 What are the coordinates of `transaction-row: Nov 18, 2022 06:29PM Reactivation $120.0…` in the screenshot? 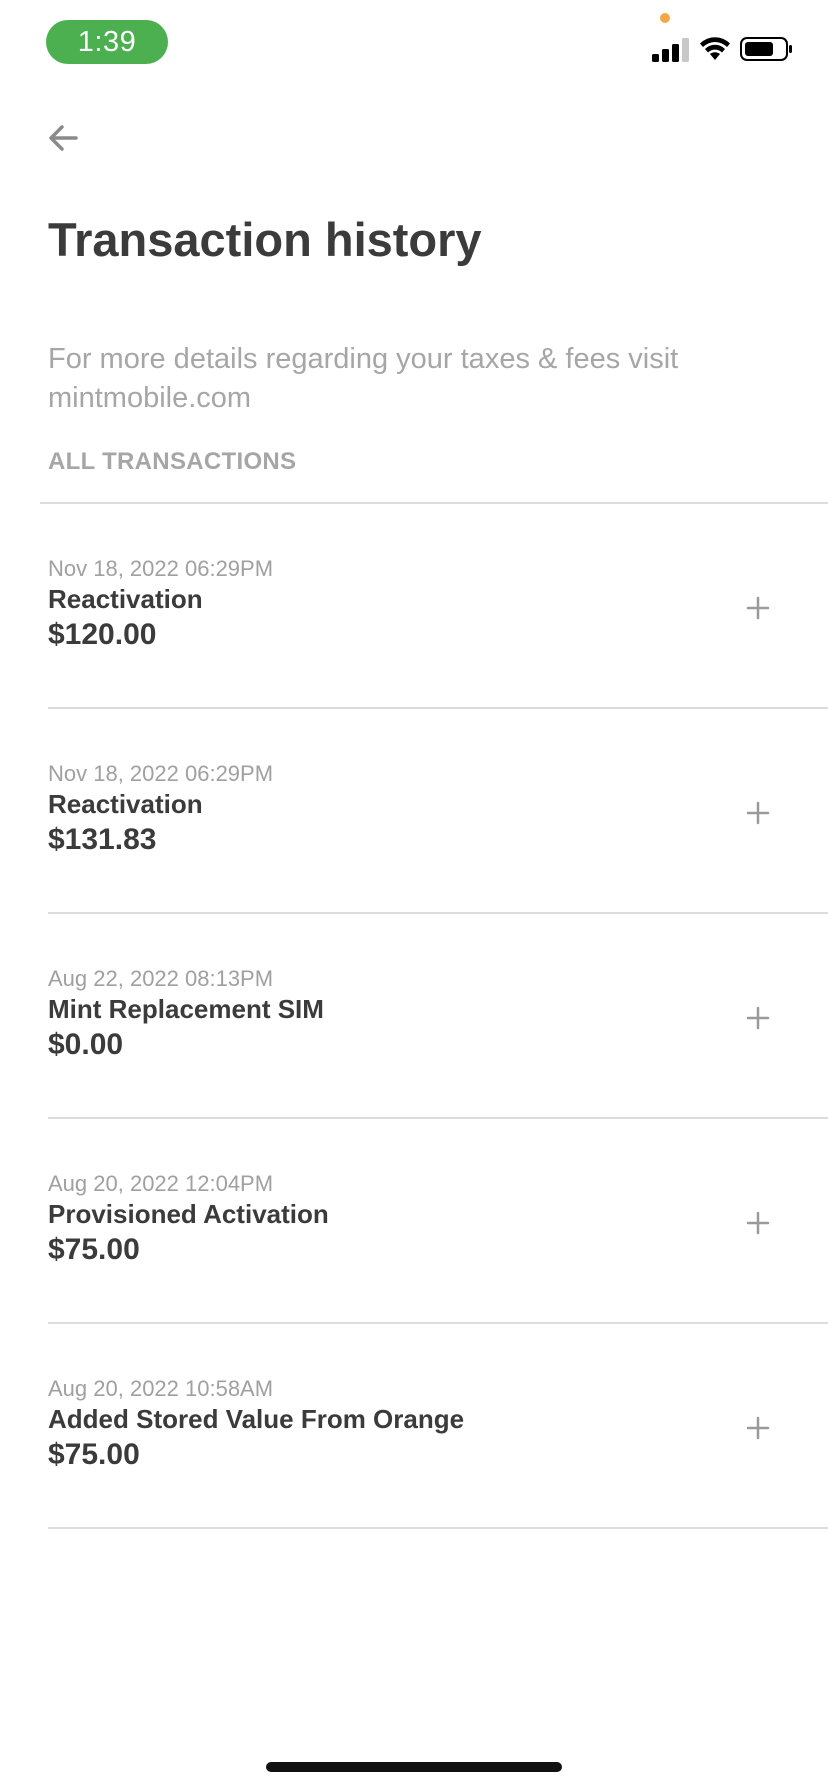 It's located at (438, 606).